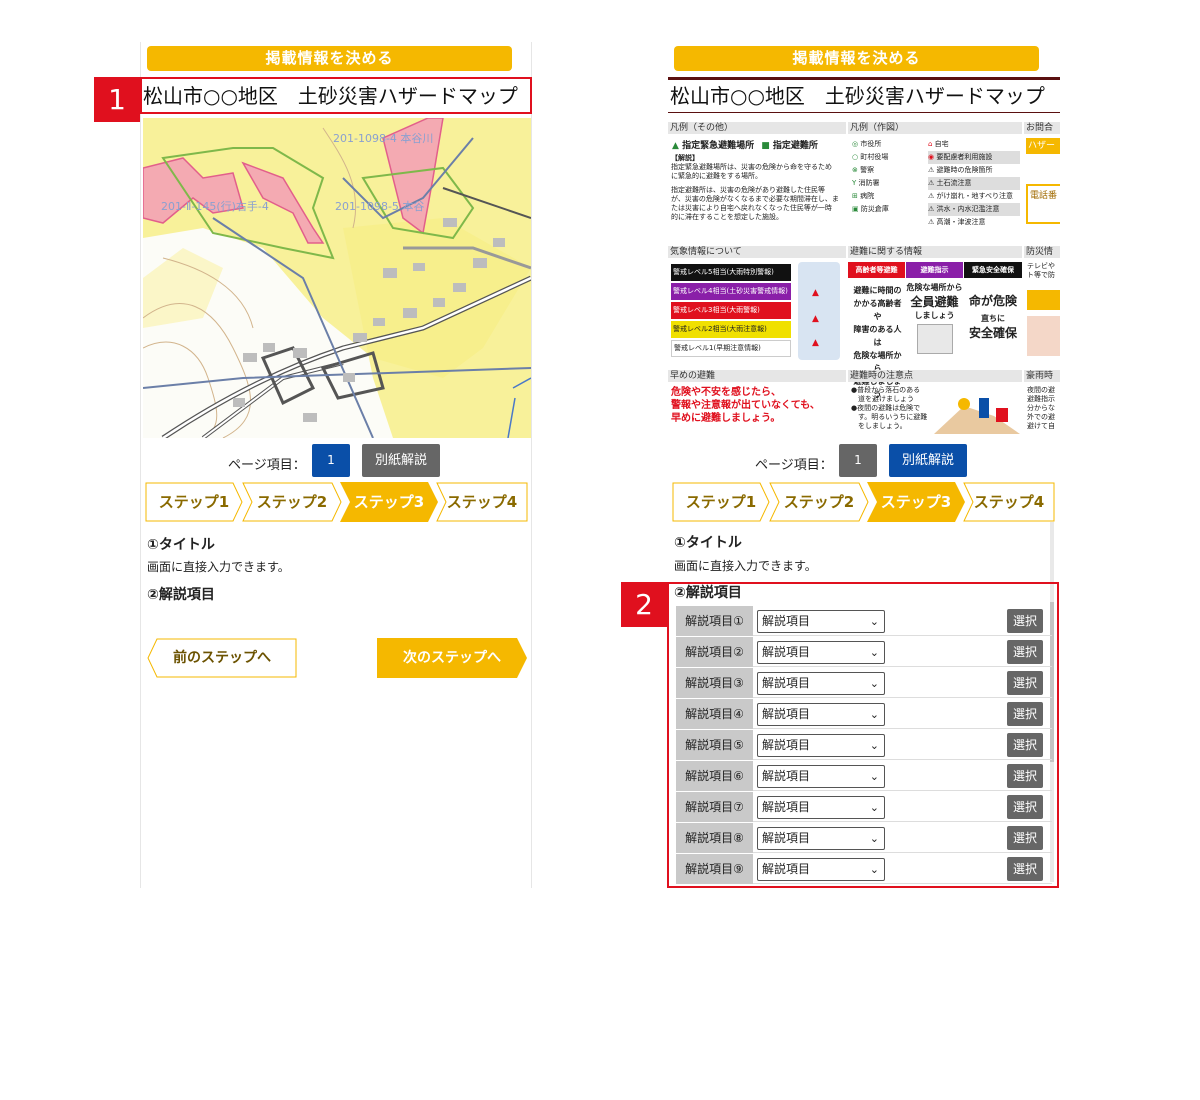 This screenshot has height=1100, width=1200. What do you see at coordinates (1041, 417) in the screenshot?
I see `heavy-line: 外での避` at bounding box center [1041, 417].